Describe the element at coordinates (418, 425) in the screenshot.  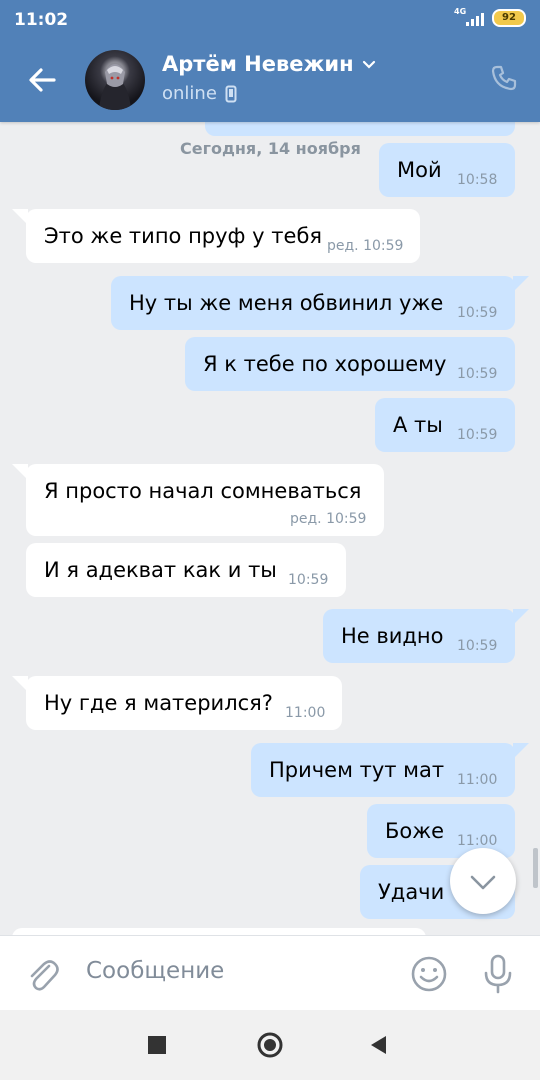
I see `message-text: А ты` at that location.